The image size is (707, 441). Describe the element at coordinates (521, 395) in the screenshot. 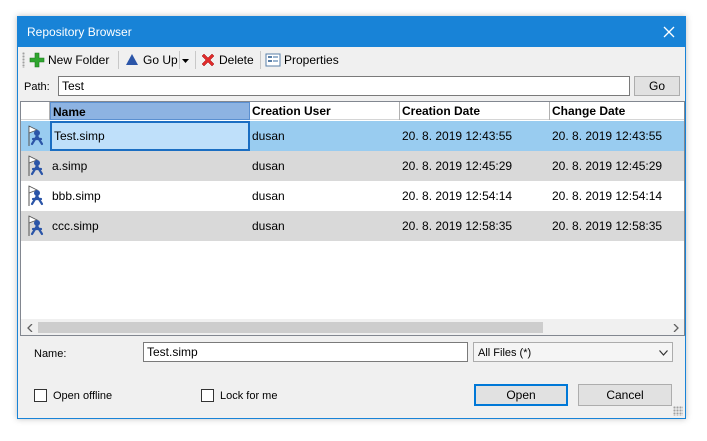

I see `open-button: Open` at that location.